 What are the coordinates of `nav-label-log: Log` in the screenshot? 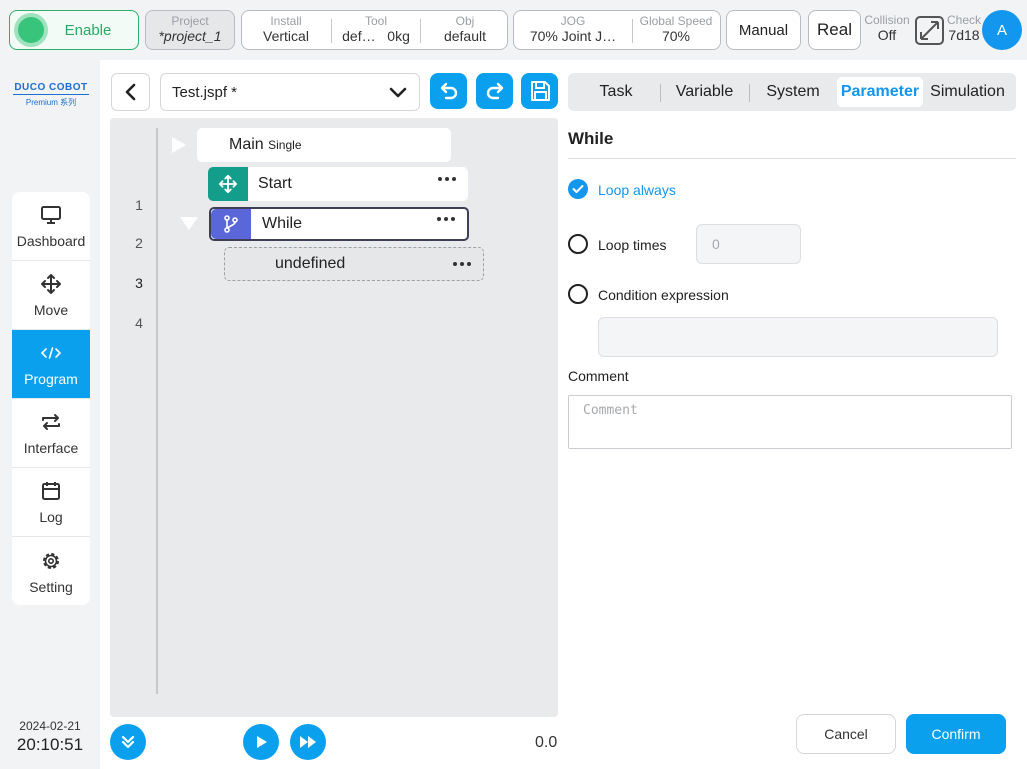 It's located at (51, 517).